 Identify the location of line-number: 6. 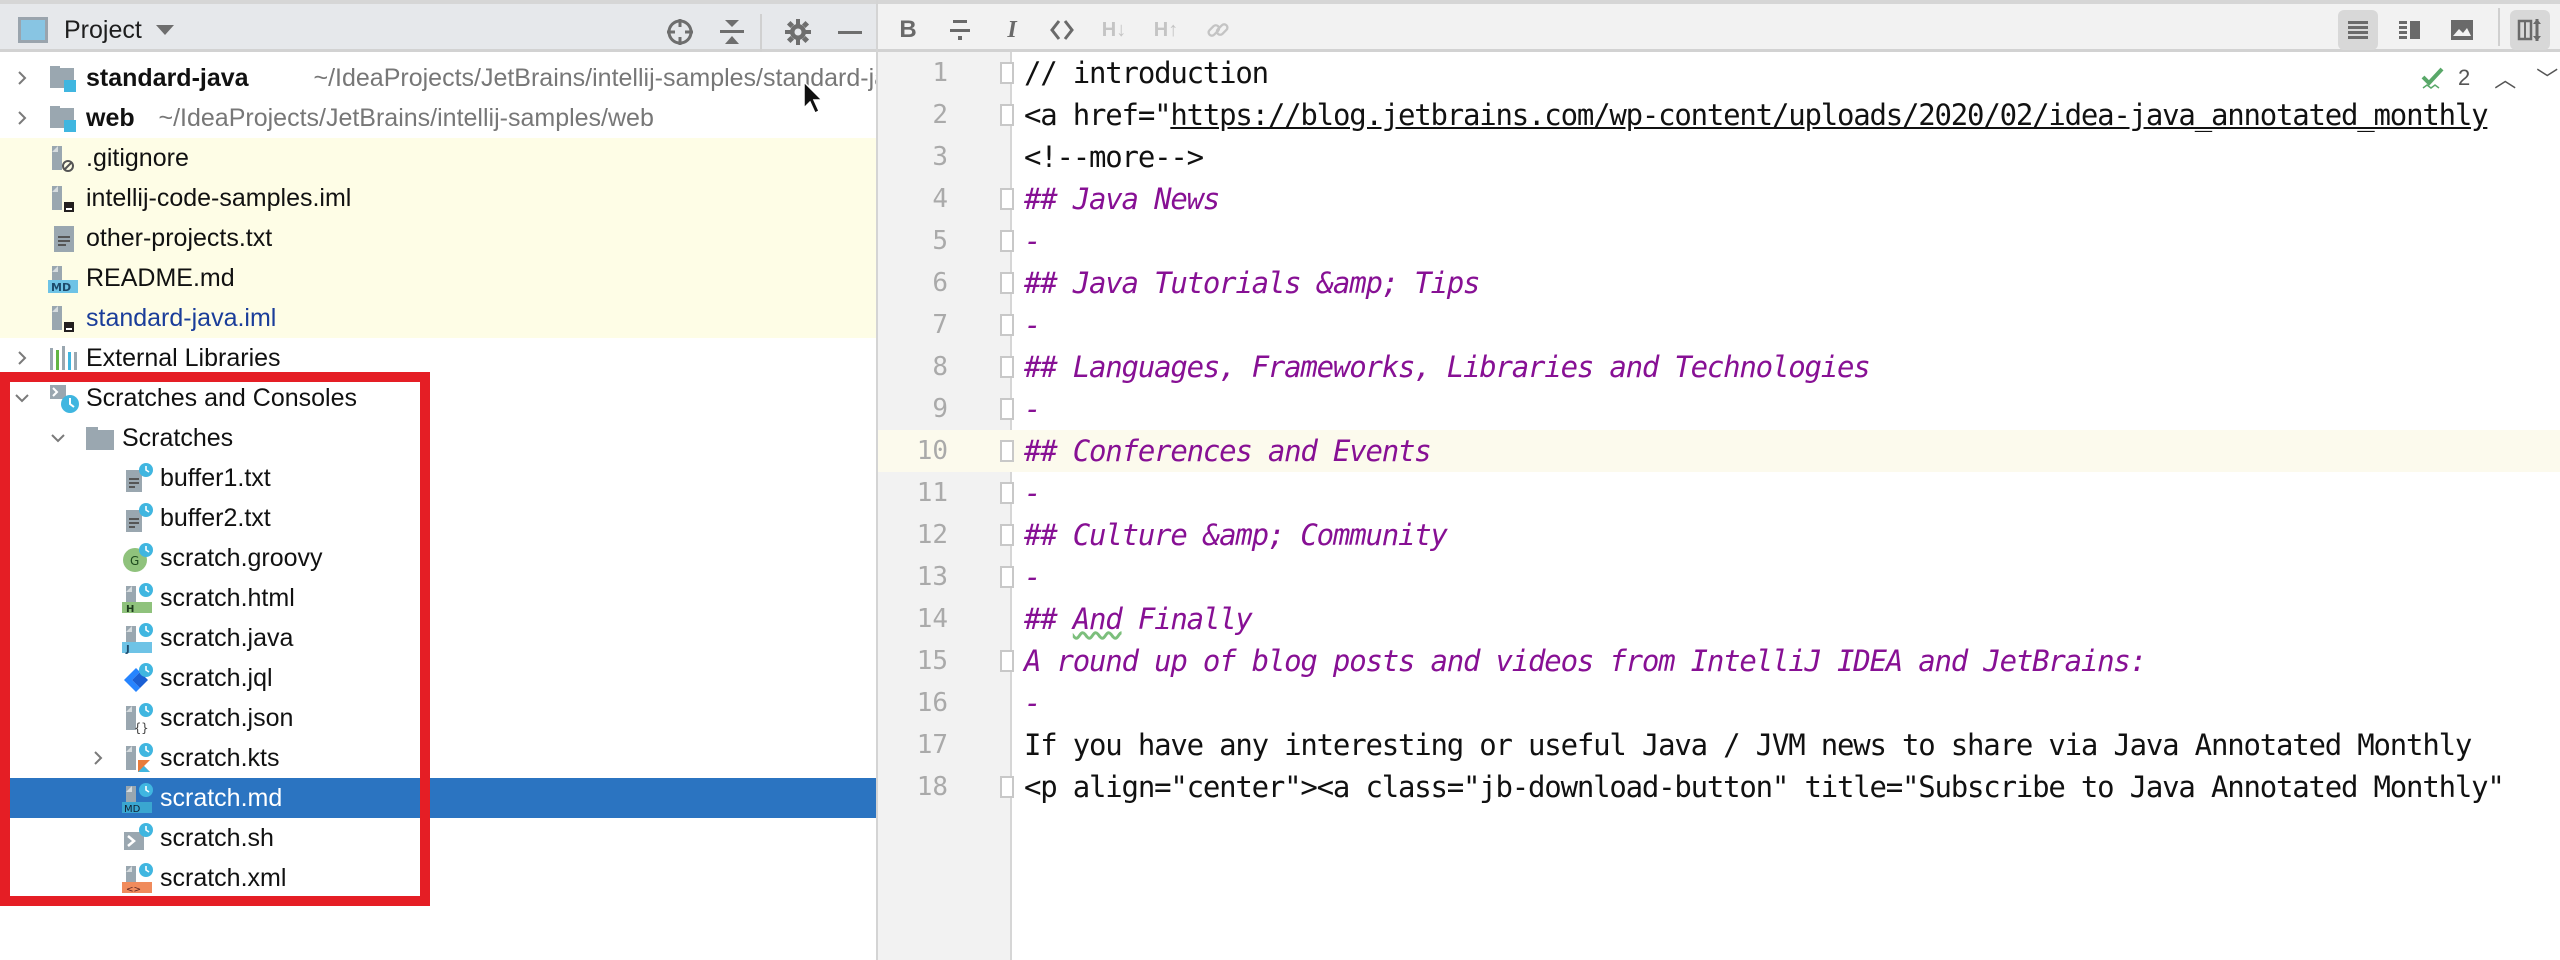
(940, 283).